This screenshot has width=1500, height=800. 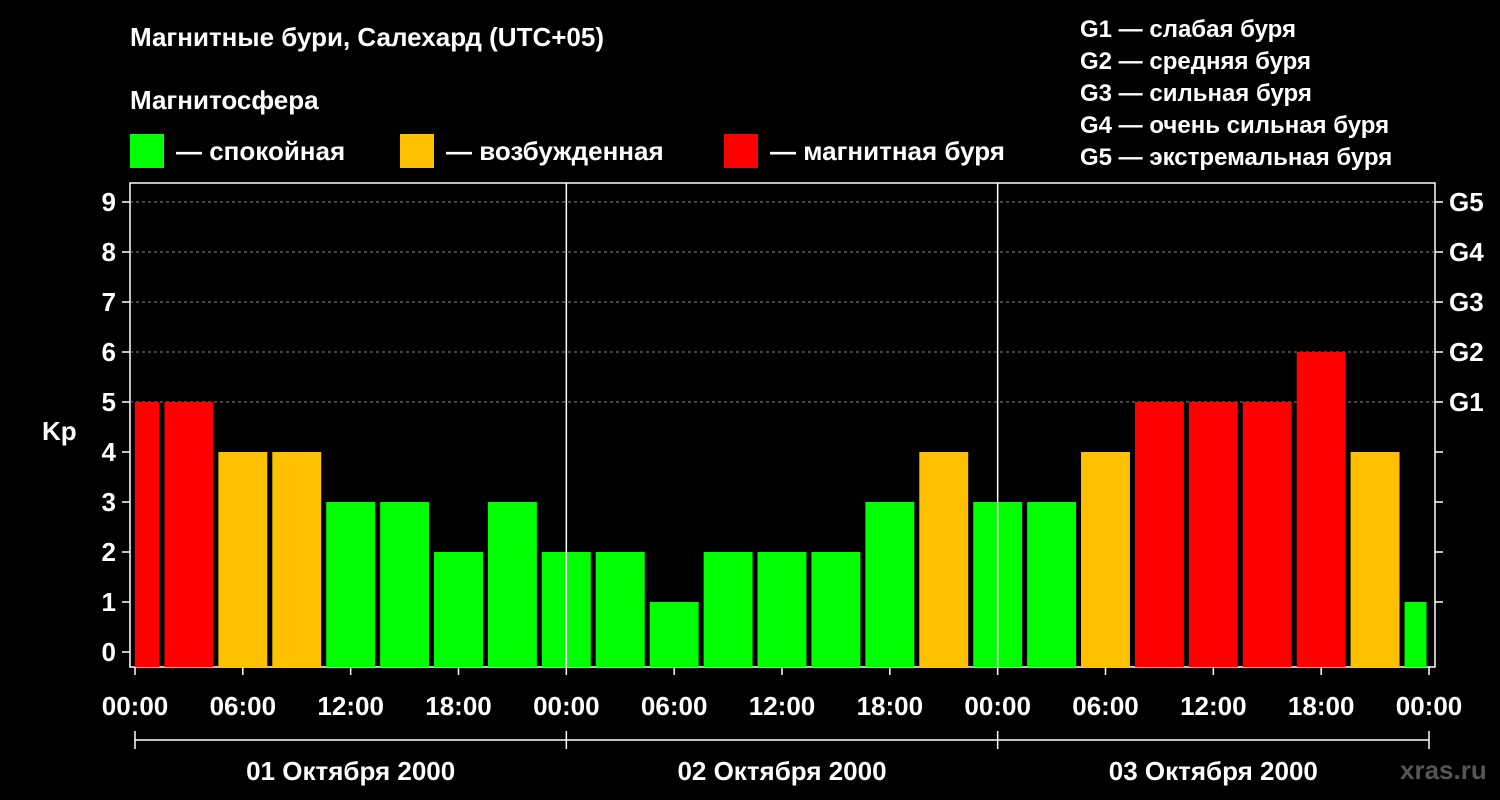 What do you see at coordinates (781, 771) in the screenshot?
I see `day-label: 02 Октября 2000` at bounding box center [781, 771].